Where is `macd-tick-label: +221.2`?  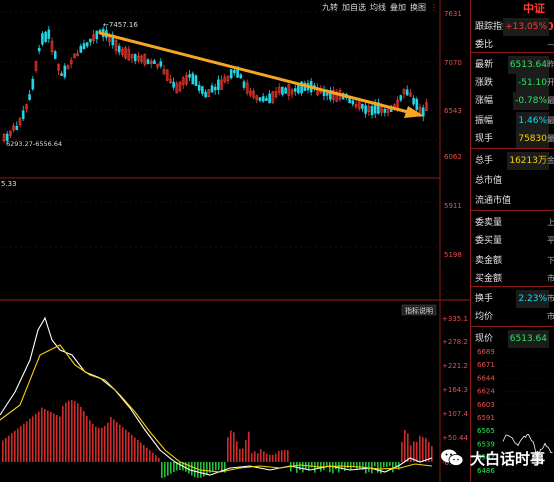 macd-tick-label: +221.2 is located at coordinates (455, 366).